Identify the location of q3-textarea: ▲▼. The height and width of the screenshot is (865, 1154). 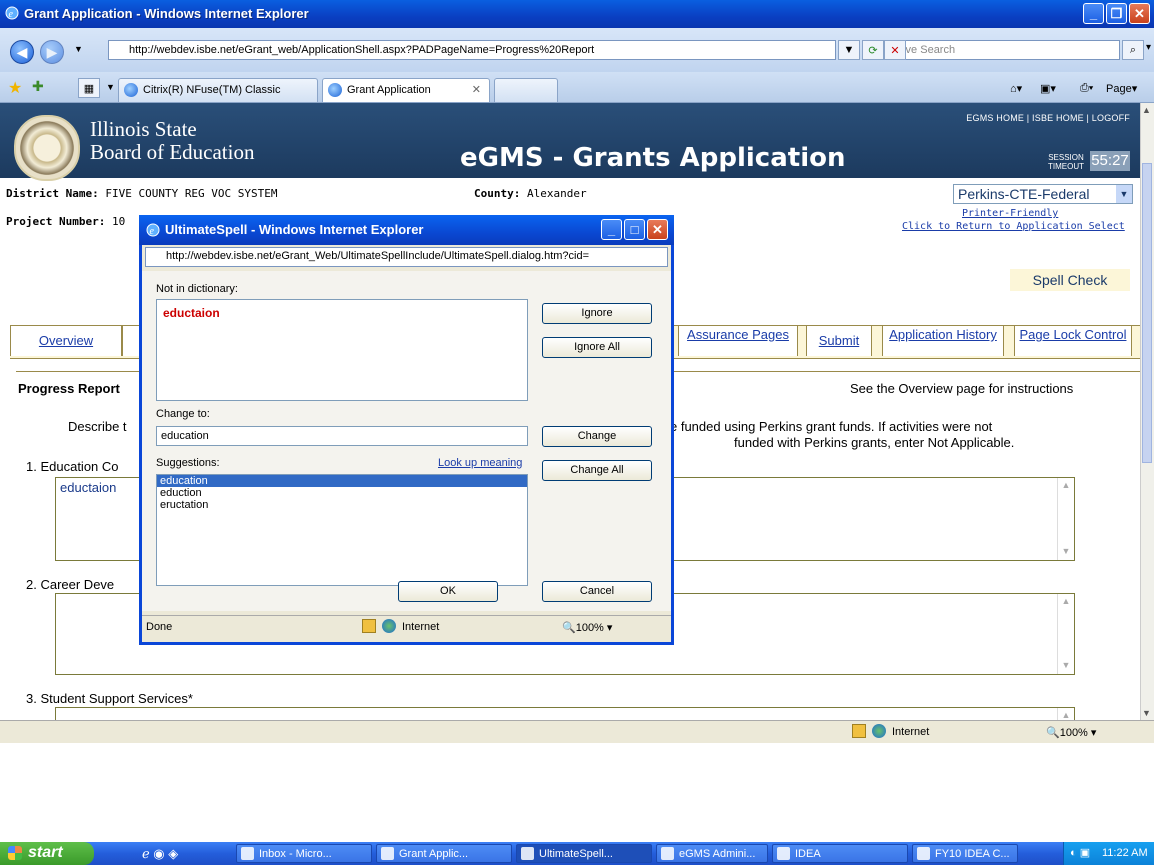
(565, 713).